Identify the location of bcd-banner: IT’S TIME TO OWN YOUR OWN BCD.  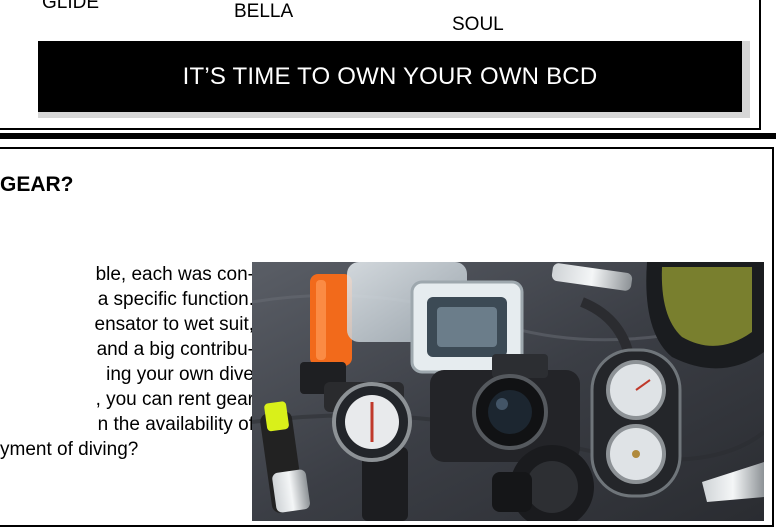
(394, 79).